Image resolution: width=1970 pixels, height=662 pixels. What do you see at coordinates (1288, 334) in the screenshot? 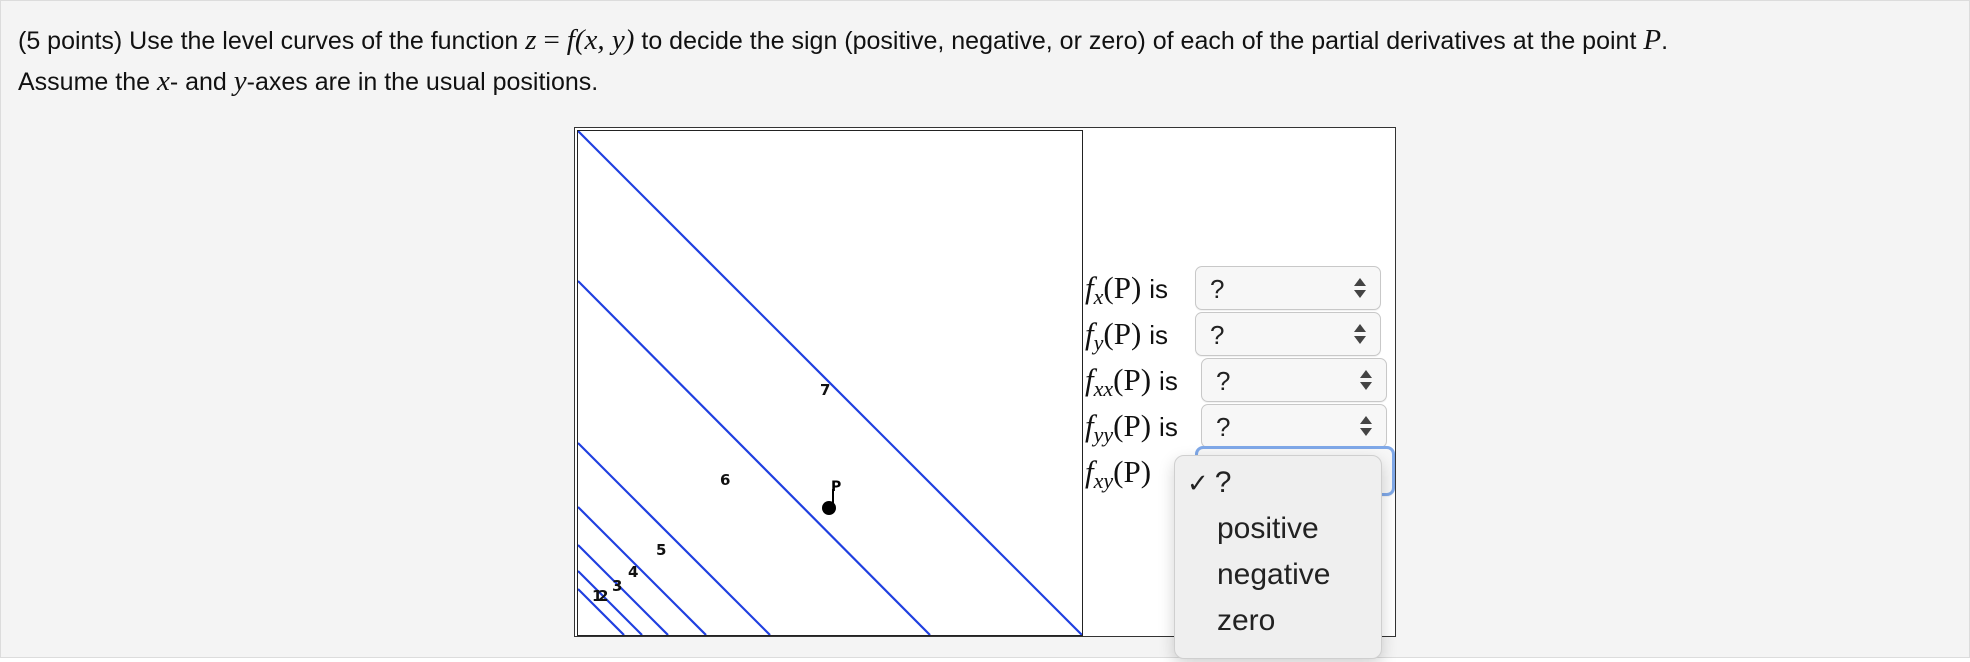
I see `select-fy: ?` at bounding box center [1288, 334].